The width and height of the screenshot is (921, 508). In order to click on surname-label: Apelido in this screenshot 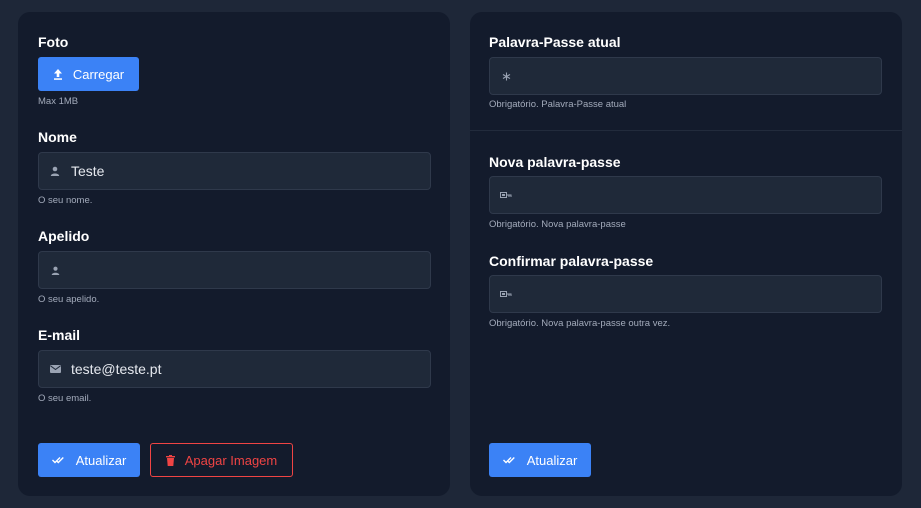, I will do `click(64, 236)`.